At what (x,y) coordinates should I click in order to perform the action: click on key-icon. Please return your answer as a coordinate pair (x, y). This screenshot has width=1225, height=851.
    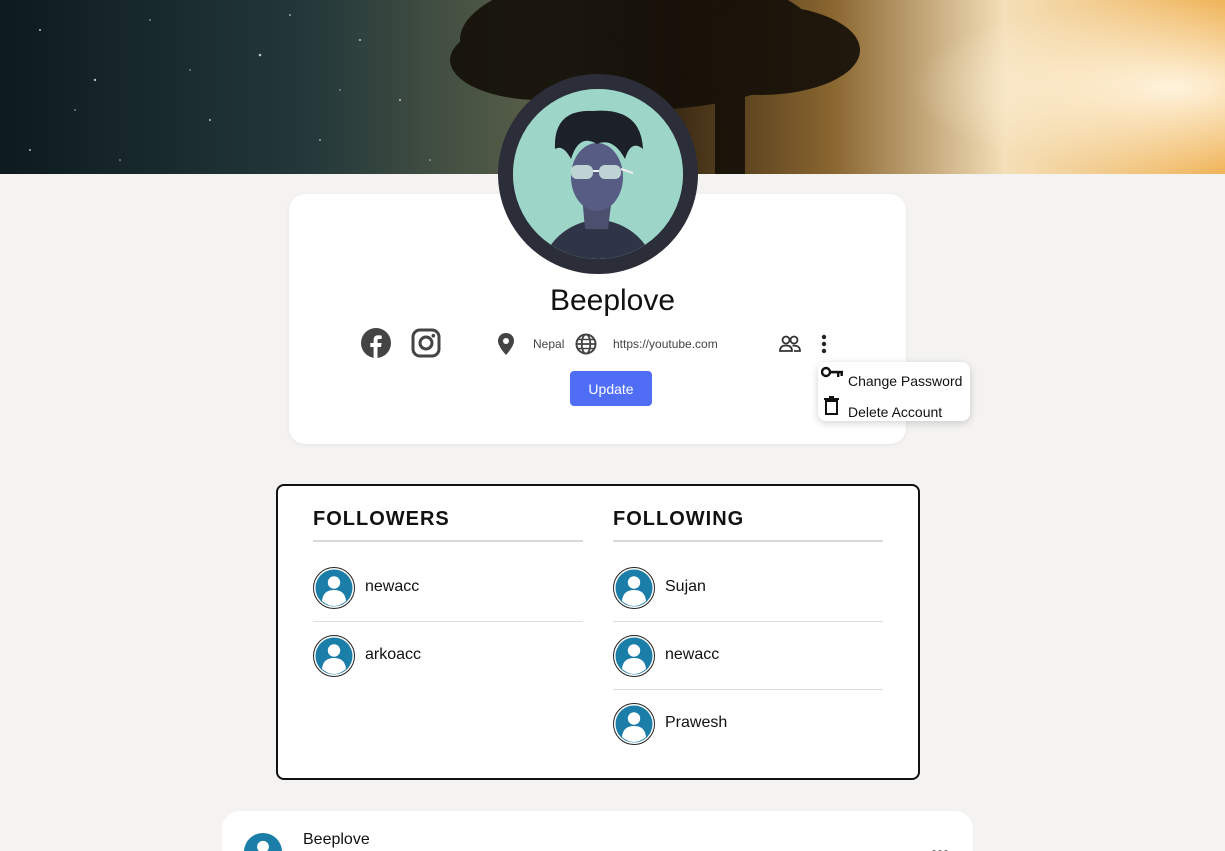
    Looking at the image, I should click on (831, 374).